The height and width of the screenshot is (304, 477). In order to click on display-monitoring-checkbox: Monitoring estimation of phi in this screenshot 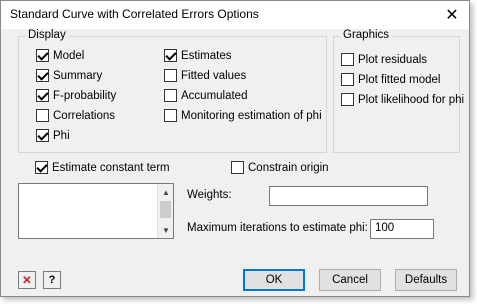, I will do `click(243, 115)`.